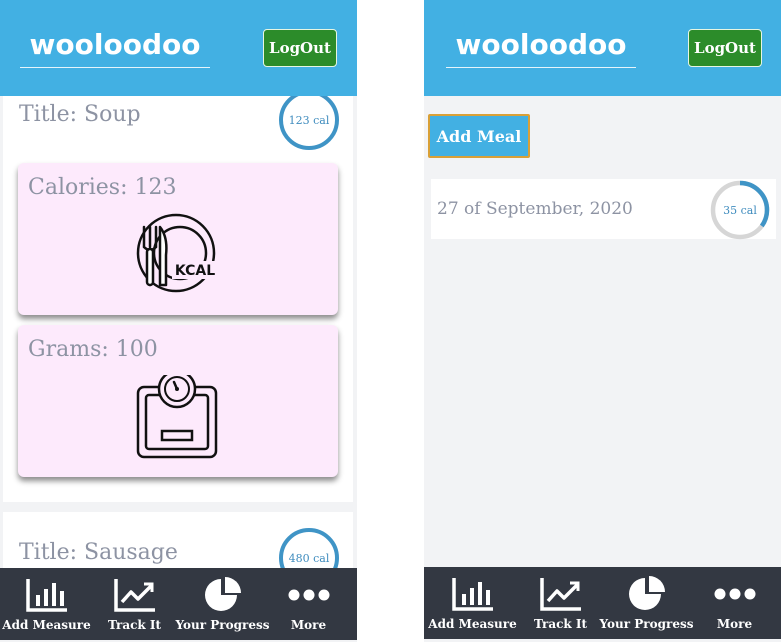 This screenshot has width=781, height=642. I want to click on app-header: wooloodoo LogOut, so click(602, 48).